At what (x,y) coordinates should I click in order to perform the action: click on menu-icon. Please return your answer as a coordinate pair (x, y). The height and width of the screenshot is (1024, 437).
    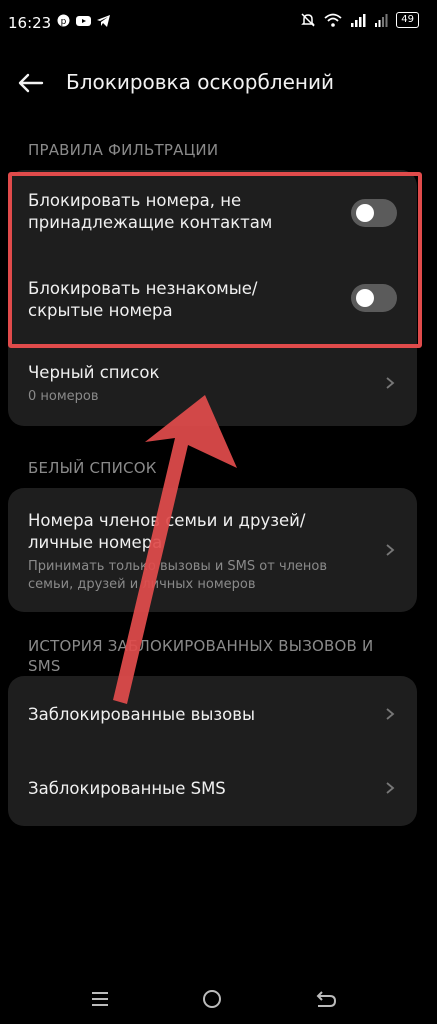
    Looking at the image, I should click on (100, 999).